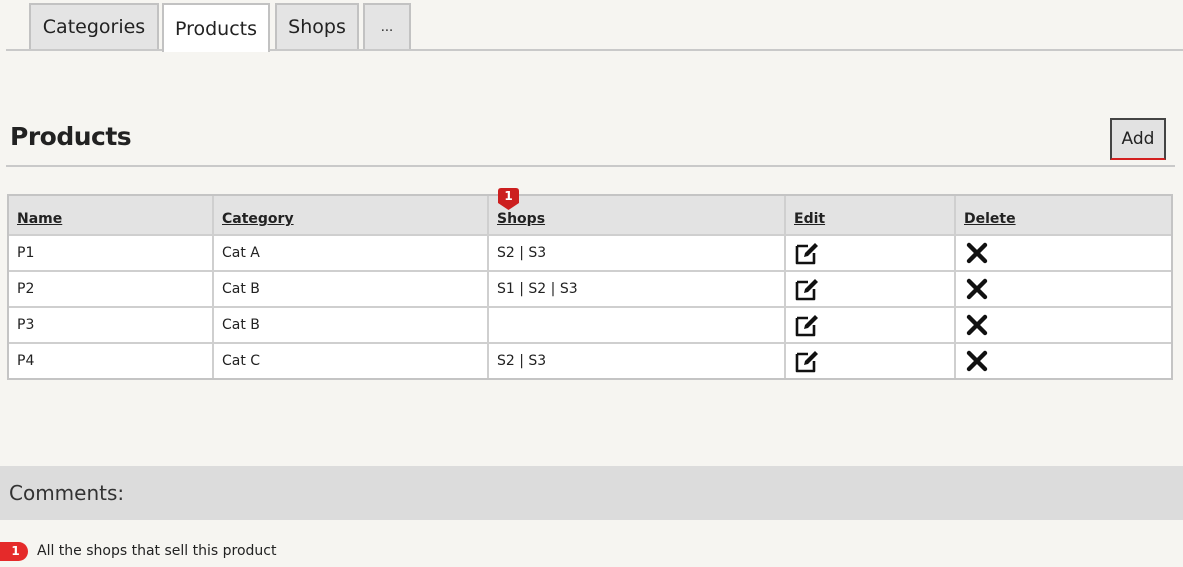 The width and height of the screenshot is (1183, 567). Describe the element at coordinates (1138, 139) in the screenshot. I see `add-button: Add` at that location.